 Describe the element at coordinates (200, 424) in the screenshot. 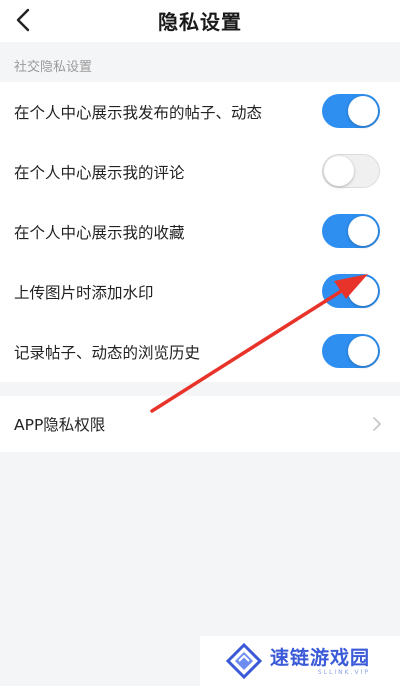

I see `app-privacy-row: APP隐私权限` at that location.